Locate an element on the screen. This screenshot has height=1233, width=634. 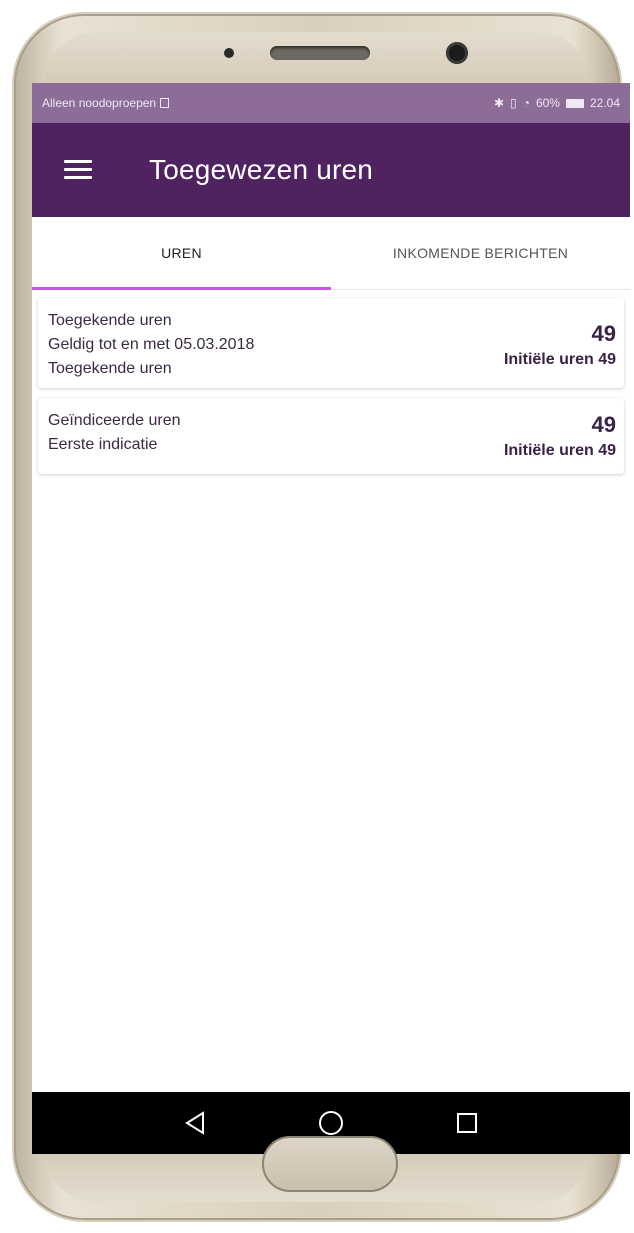
sensor-dot is located at coordinates (229, 53).